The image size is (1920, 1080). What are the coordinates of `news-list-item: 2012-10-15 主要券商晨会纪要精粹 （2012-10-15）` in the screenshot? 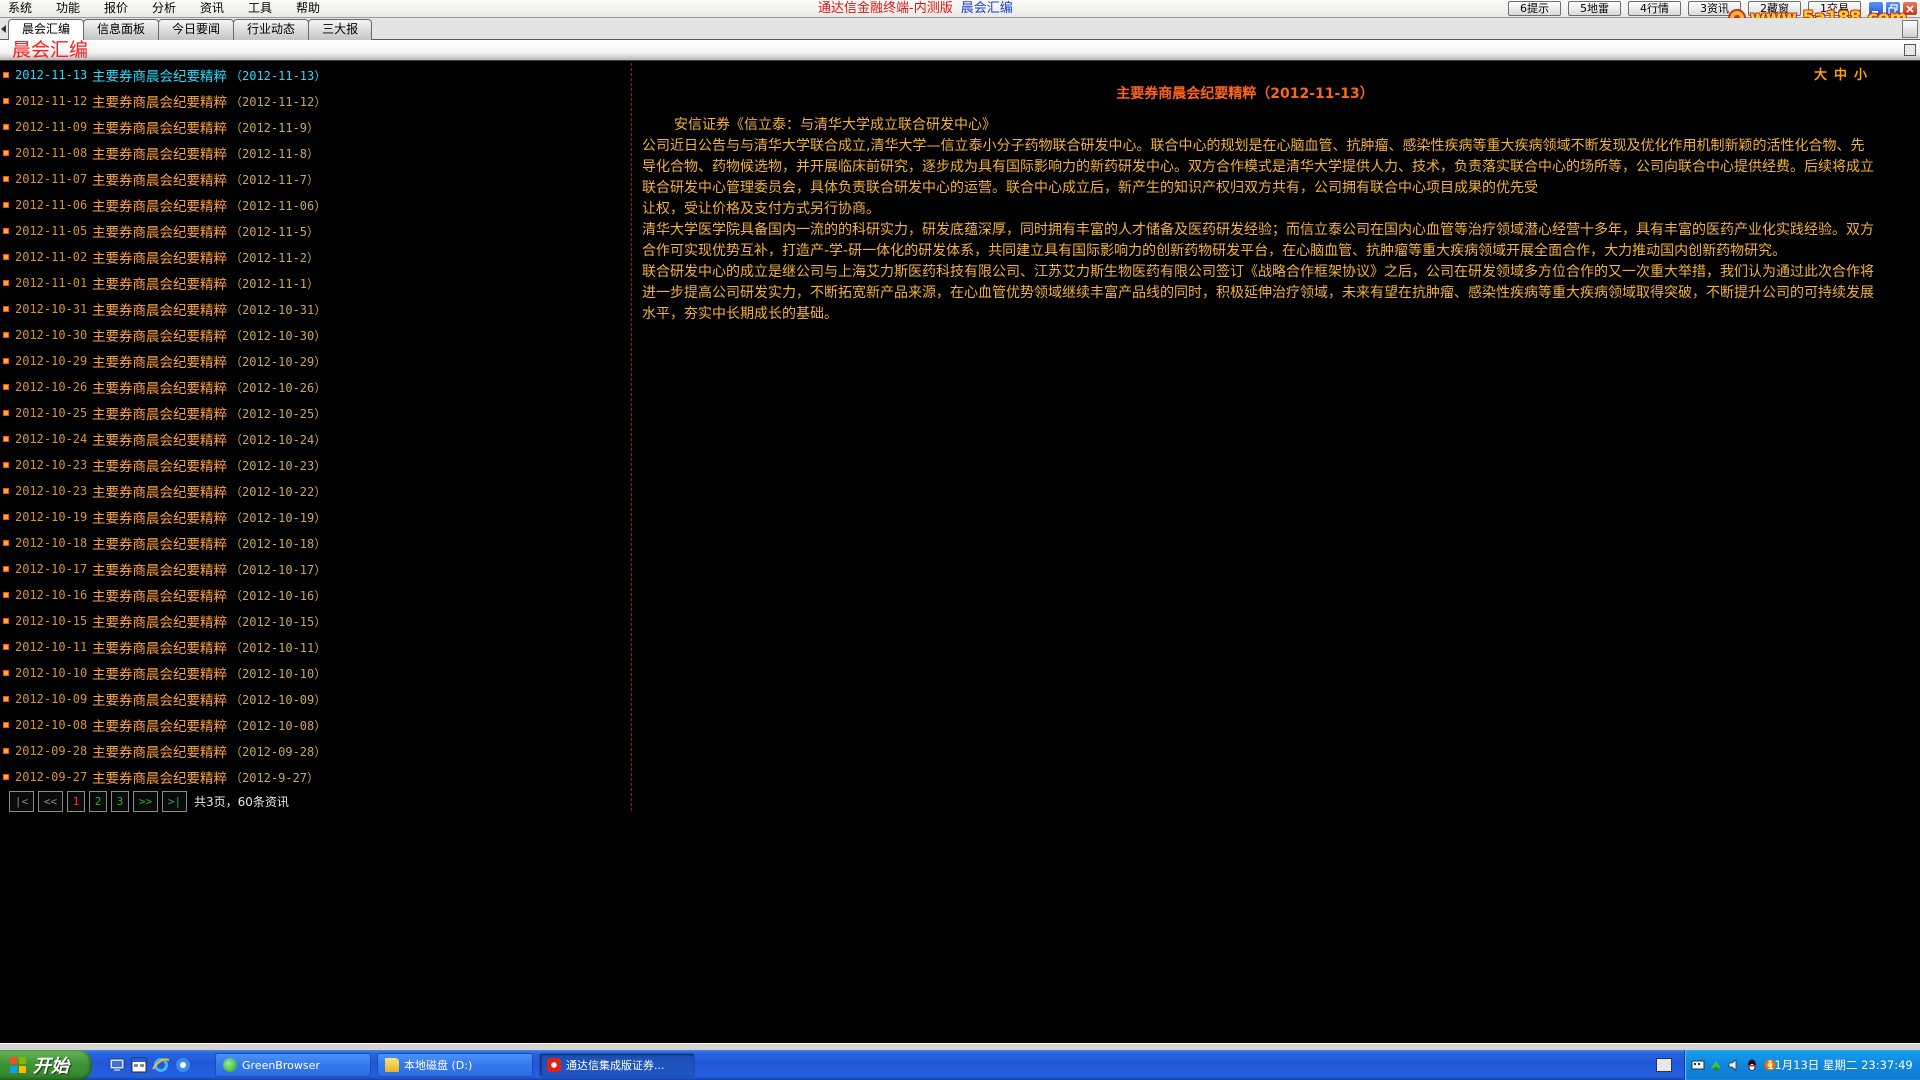 It's located at (315, 621).